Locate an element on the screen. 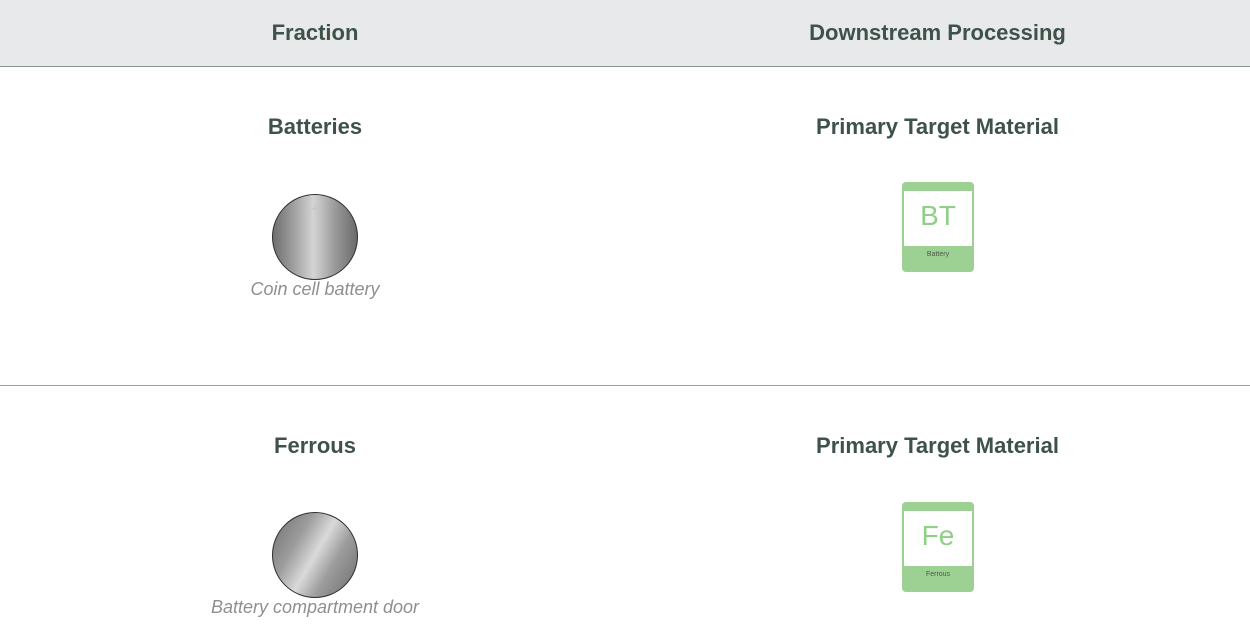 The width and height of the screenshot is (1250, 633). material-tile-ferrous: Fe Ferrous is located at coordinates (938, 547).